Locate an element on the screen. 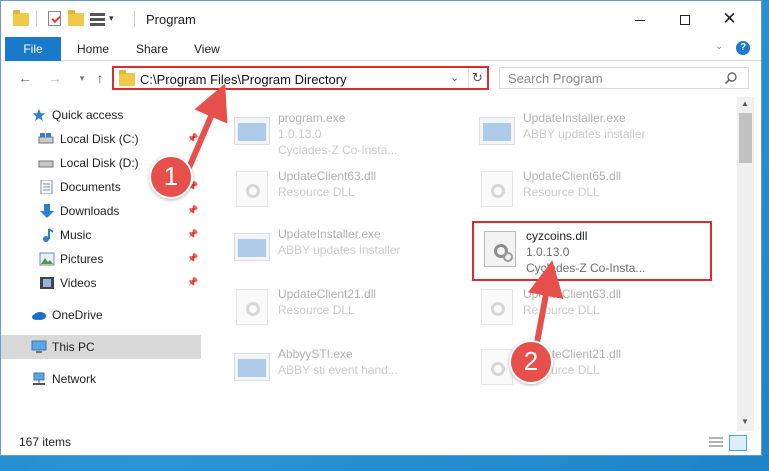 Image resolution: width=769 pixels, height=471 pixels. download-icon is located at coordinates (47, 211).